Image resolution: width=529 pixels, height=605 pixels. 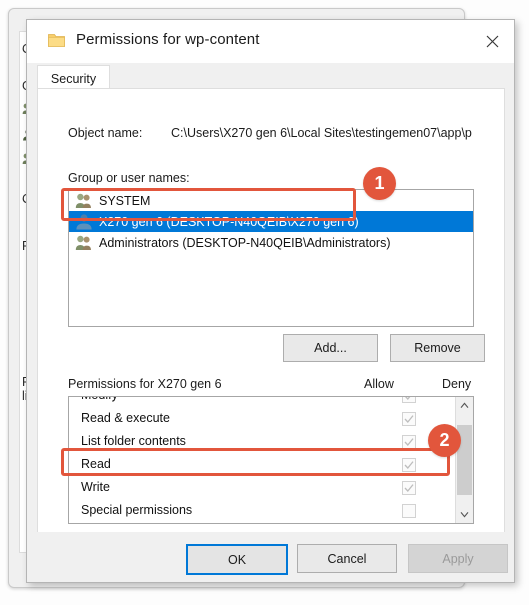 I want to click on permission-row-list-folder-contents: List folder contents, so click(x=271, y=442).